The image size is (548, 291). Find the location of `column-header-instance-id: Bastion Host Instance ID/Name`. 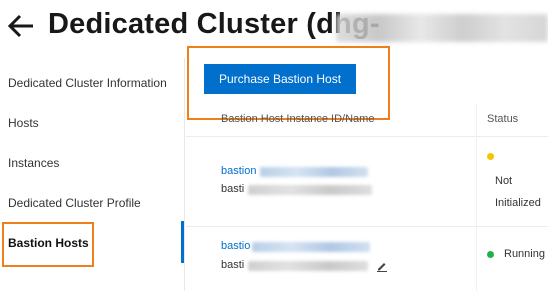

column-header-instance-id: Bastion Host Instance ID/Name is located at coordinates (298, 119).